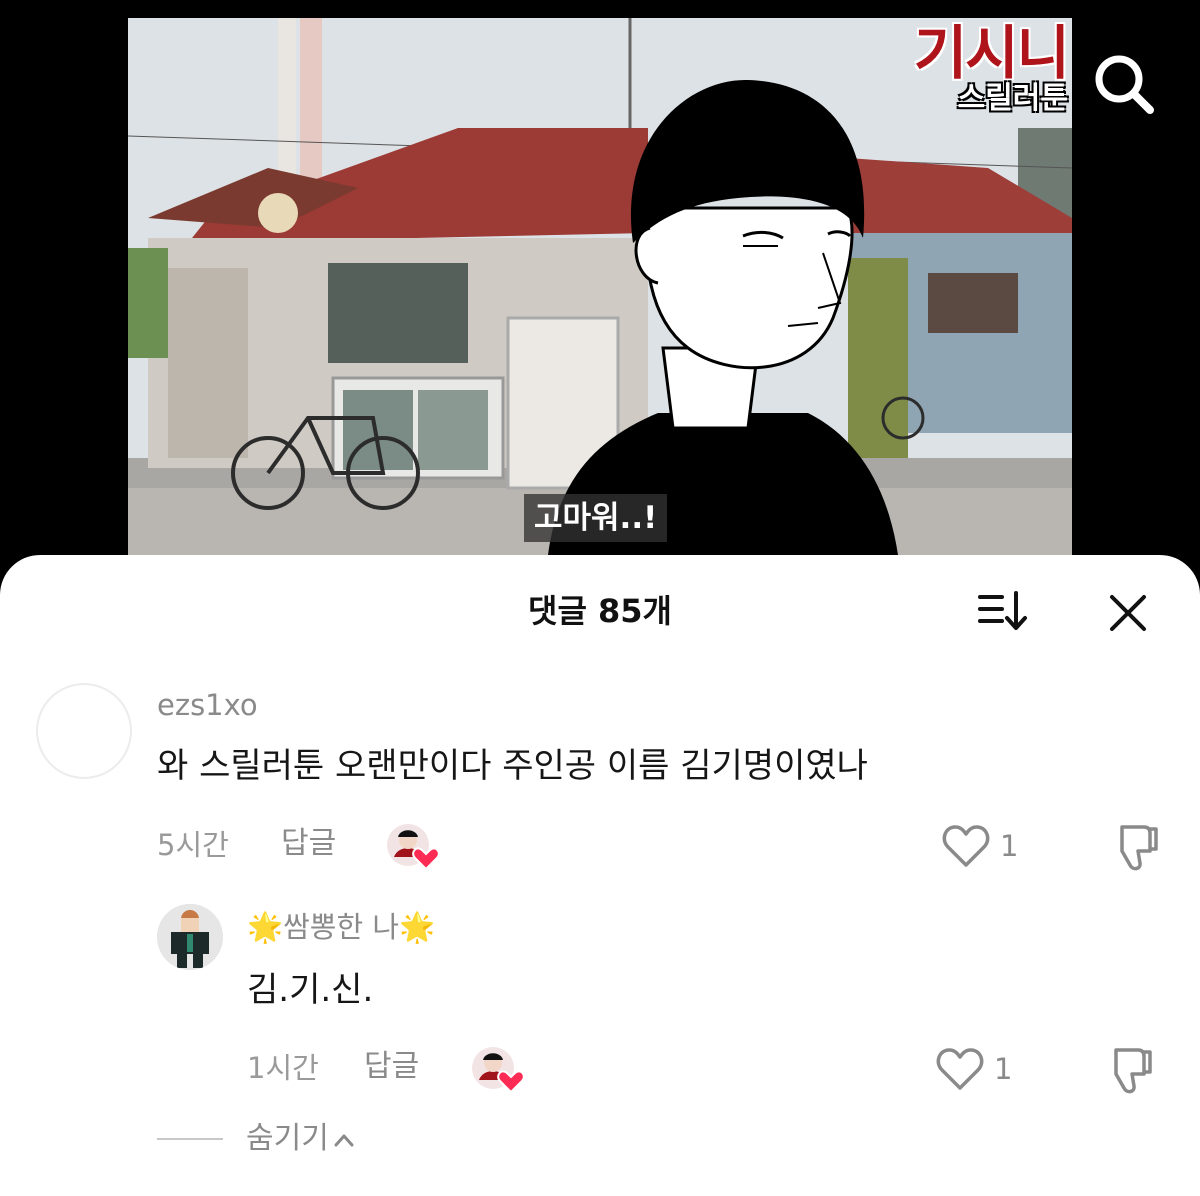 The width and height of the screenshot is (1200, 1196). I want to click on close-button, so click(1128, 613).